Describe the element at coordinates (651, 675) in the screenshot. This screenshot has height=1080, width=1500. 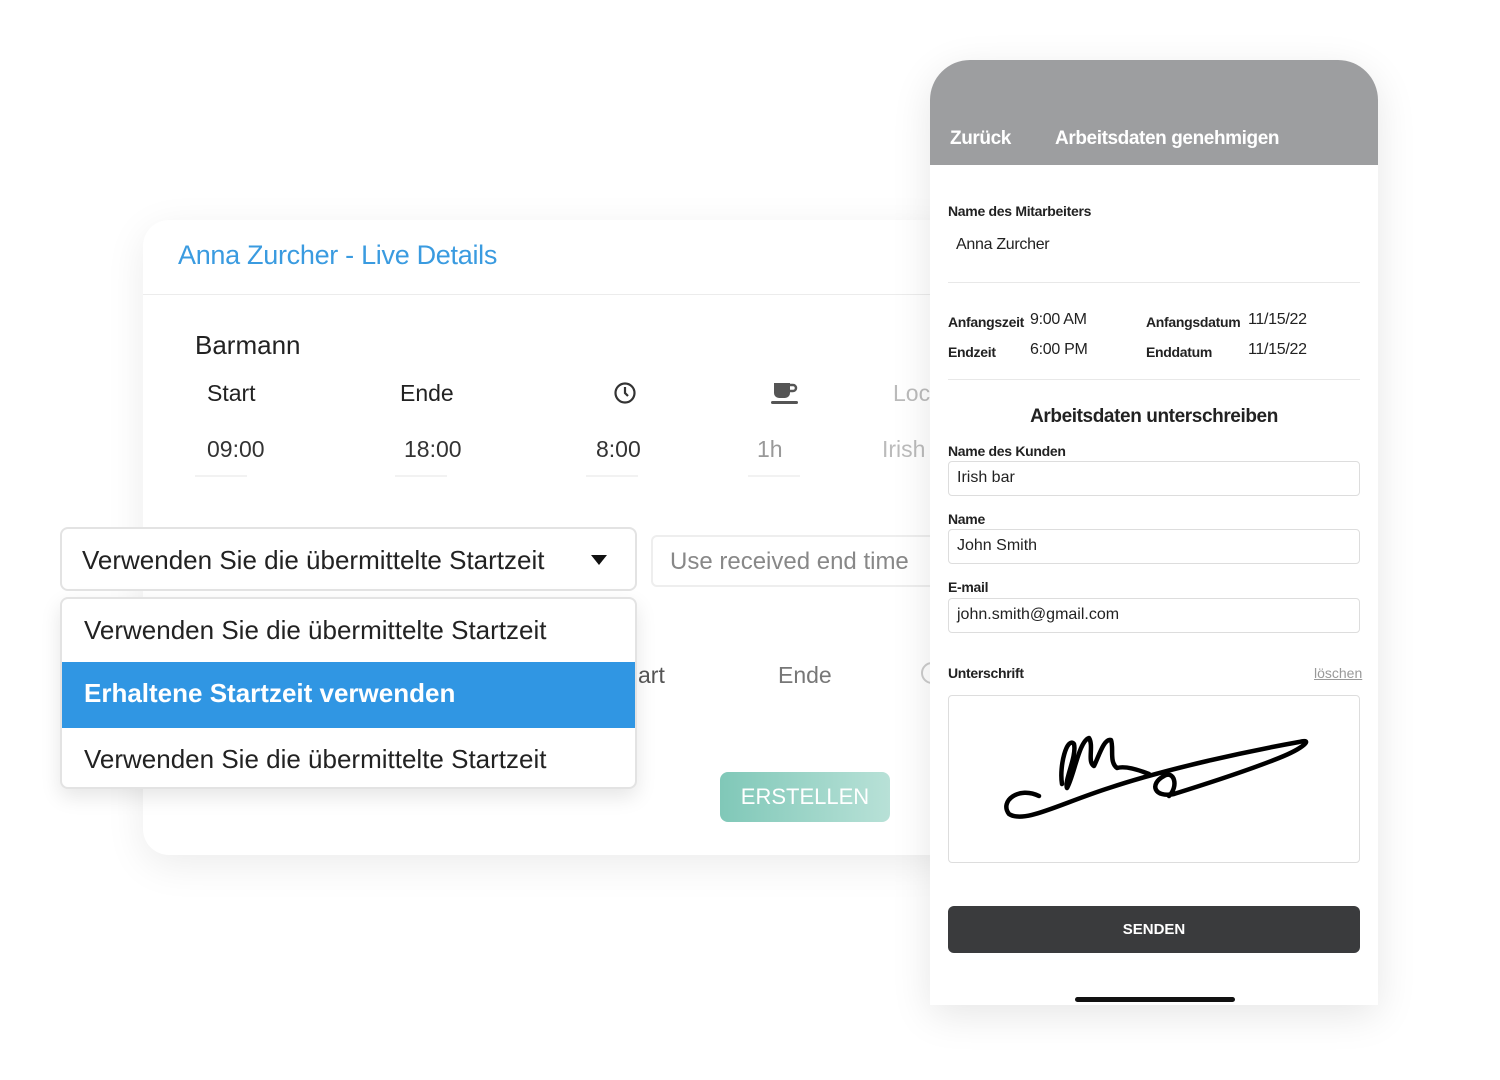
I see `header-start-2: art` at that location.